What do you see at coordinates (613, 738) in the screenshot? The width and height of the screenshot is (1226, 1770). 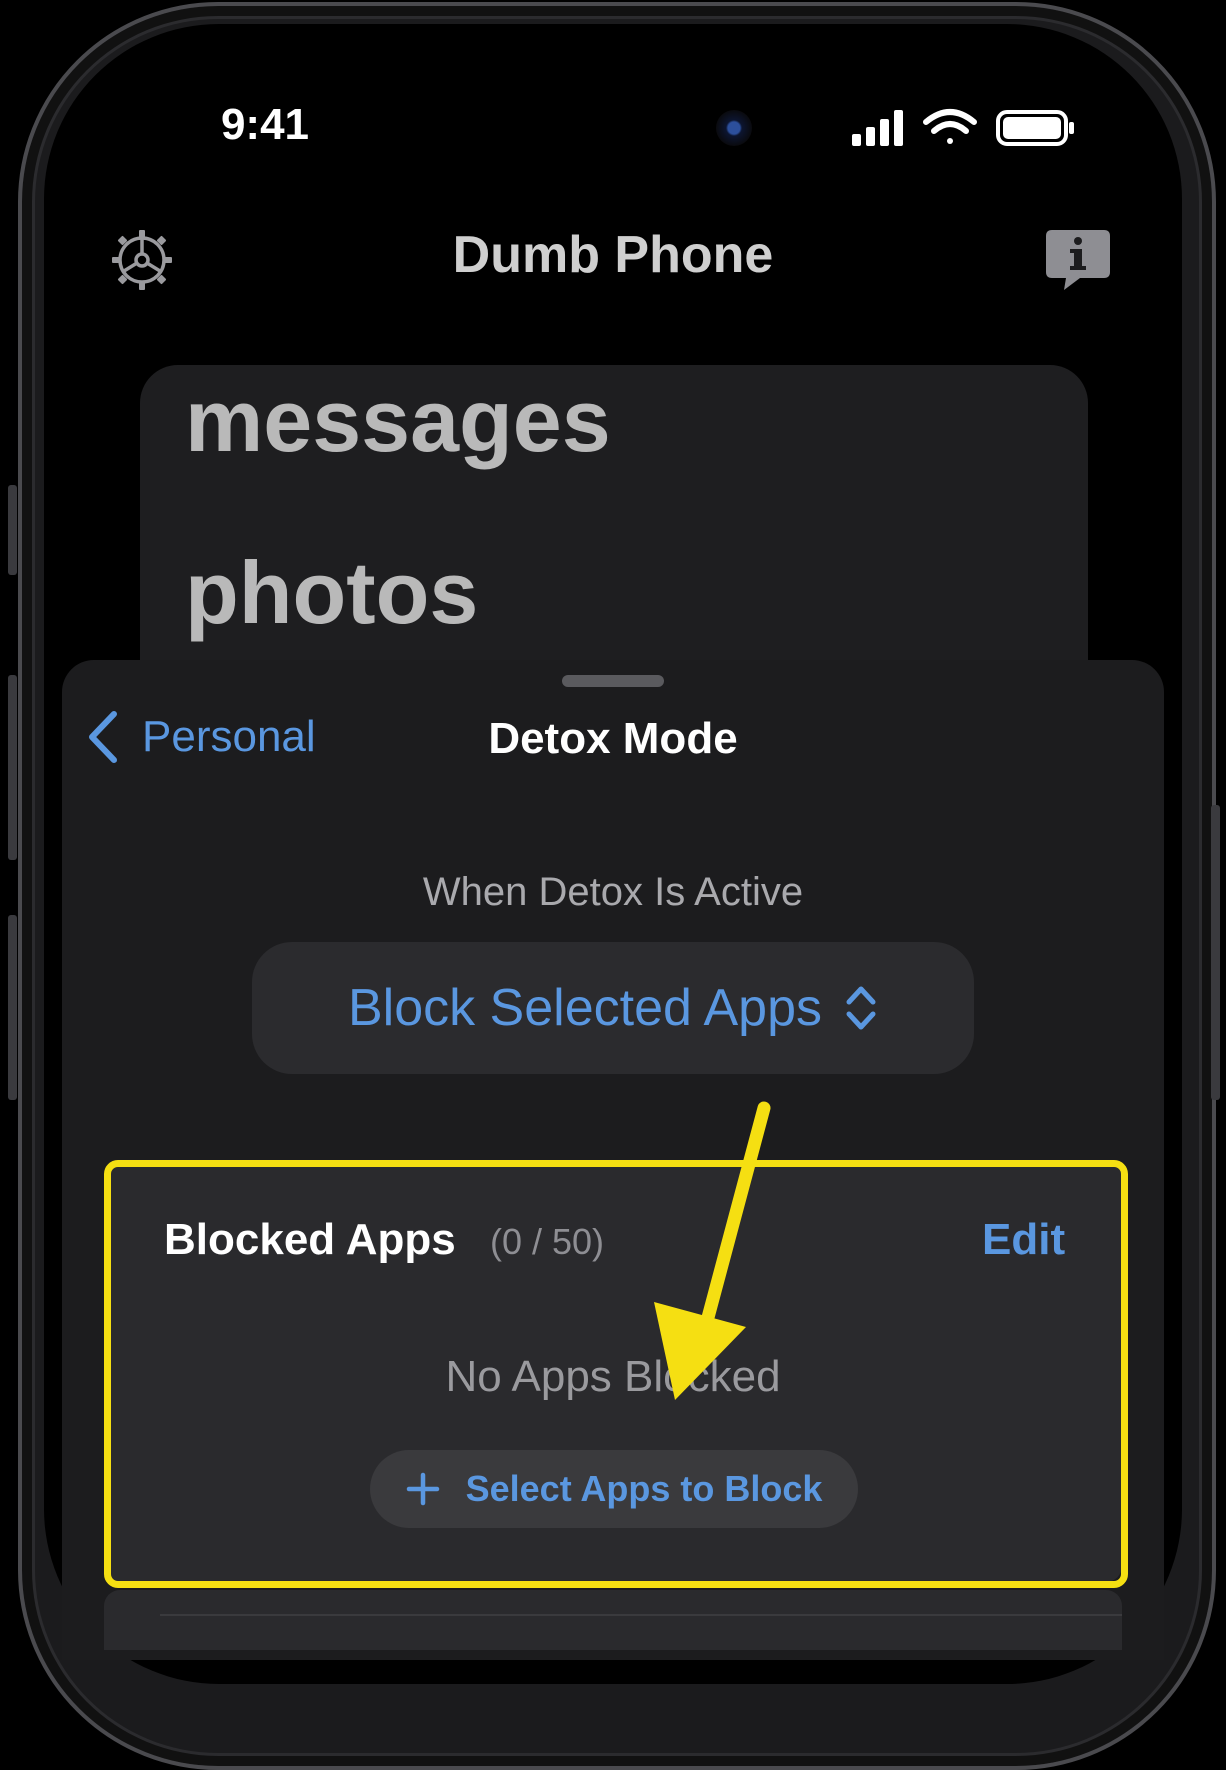 I see `sheet-title: Detox Mode` at bounding box center [613, 738].